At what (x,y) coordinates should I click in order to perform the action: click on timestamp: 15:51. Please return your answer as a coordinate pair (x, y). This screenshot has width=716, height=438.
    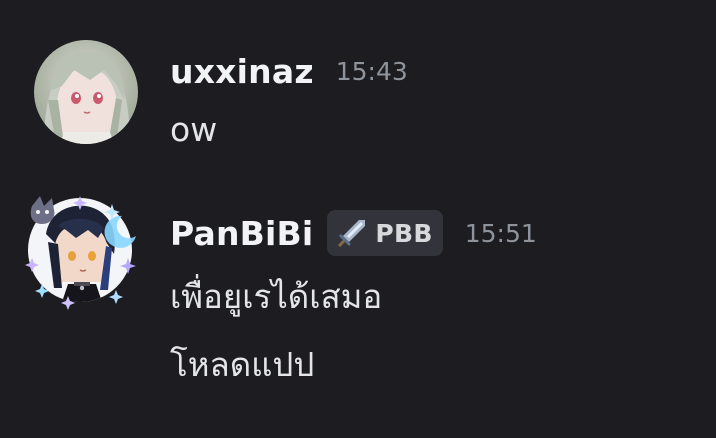
    Looking at the image, I should click on (501, 233).